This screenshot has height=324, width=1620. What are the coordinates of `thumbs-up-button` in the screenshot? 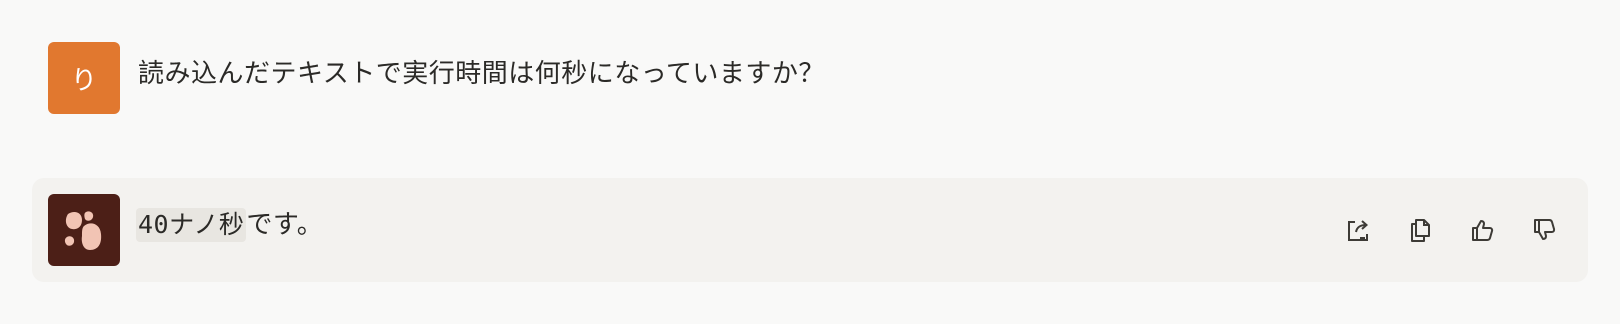 It's located at (1482, 230).